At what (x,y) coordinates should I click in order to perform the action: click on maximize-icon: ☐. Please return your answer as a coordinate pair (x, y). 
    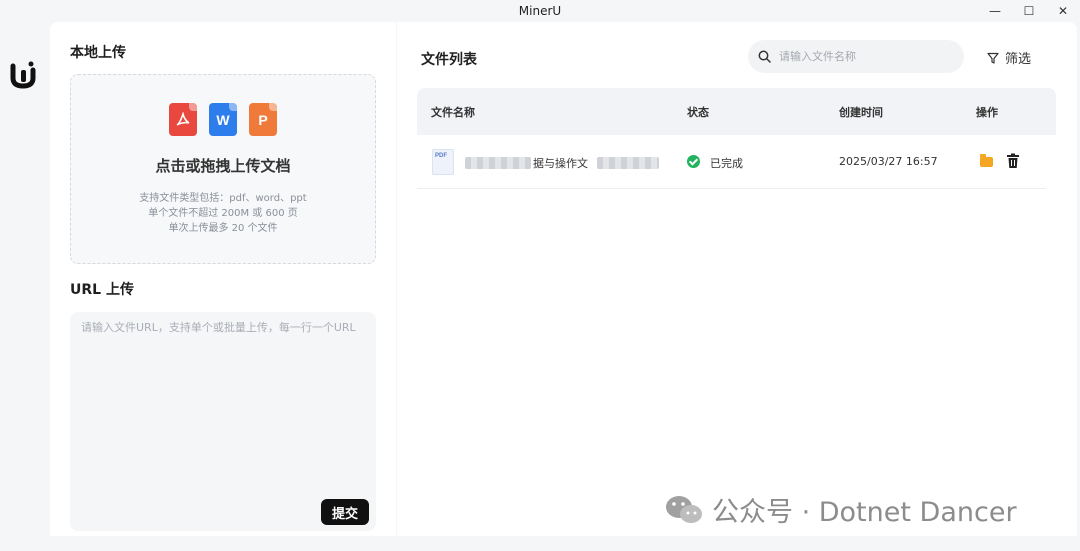
    Looking at the image, I should click on (1029, 11).